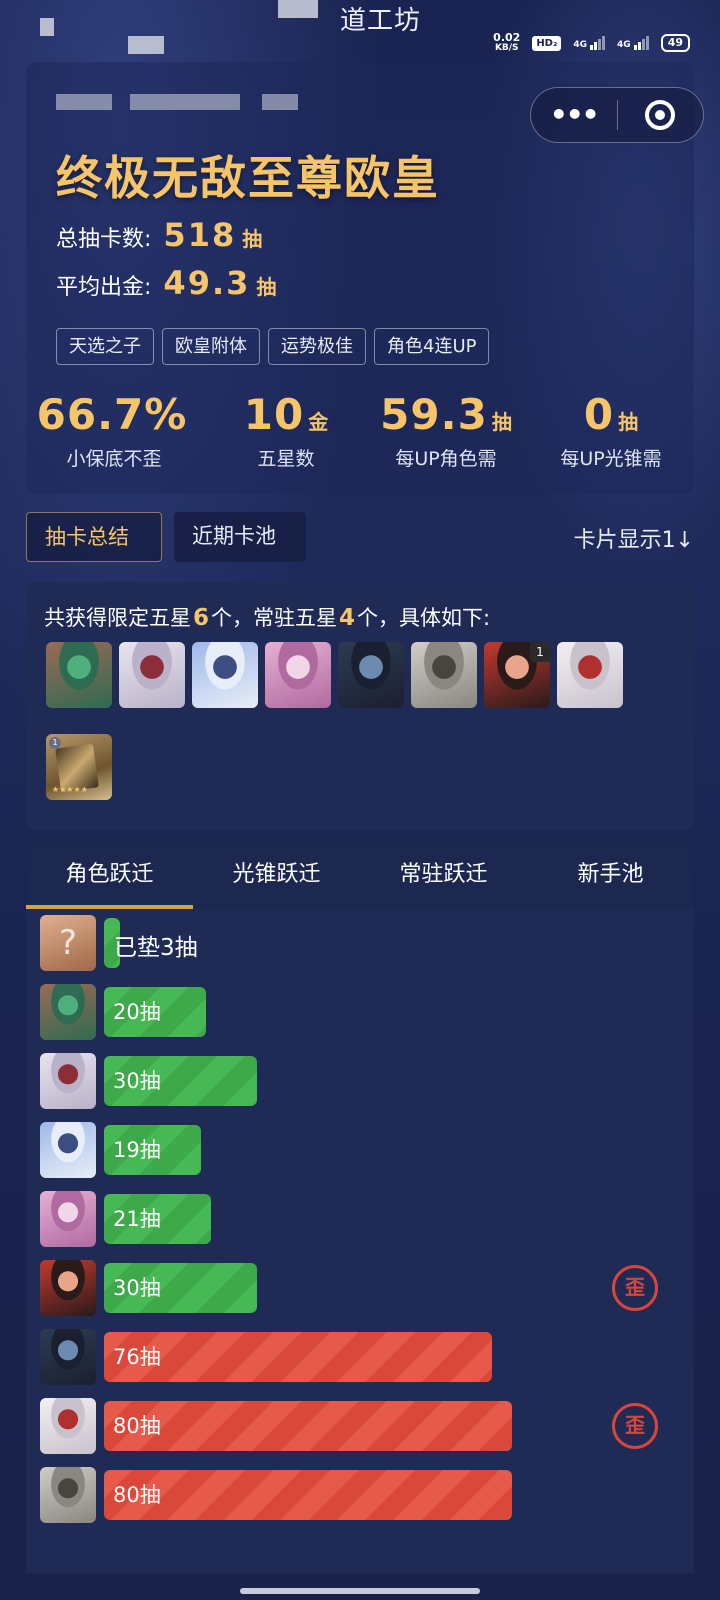  I want to click on obtained-summary-text: 共获得限定五星 6 个，常驻五星 4 个，具体如下:, so click(267, 617).